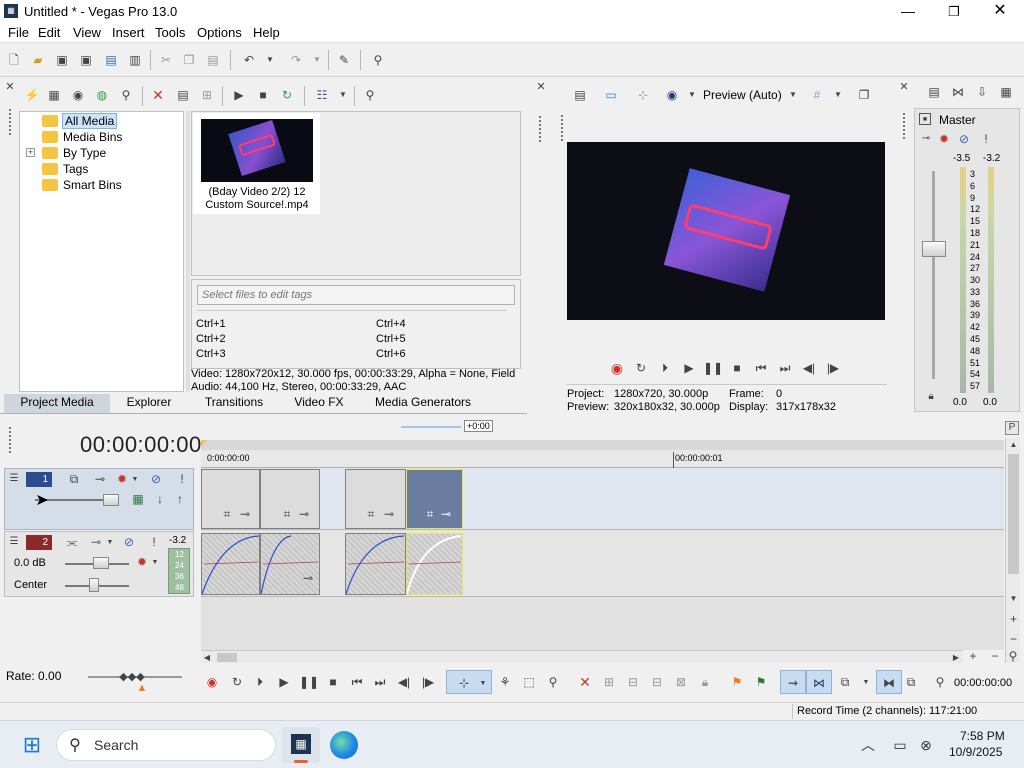 This screenshot has width=1024, height=768. I want to click on play-from-start-icon: ⏵, so click(665, 368).